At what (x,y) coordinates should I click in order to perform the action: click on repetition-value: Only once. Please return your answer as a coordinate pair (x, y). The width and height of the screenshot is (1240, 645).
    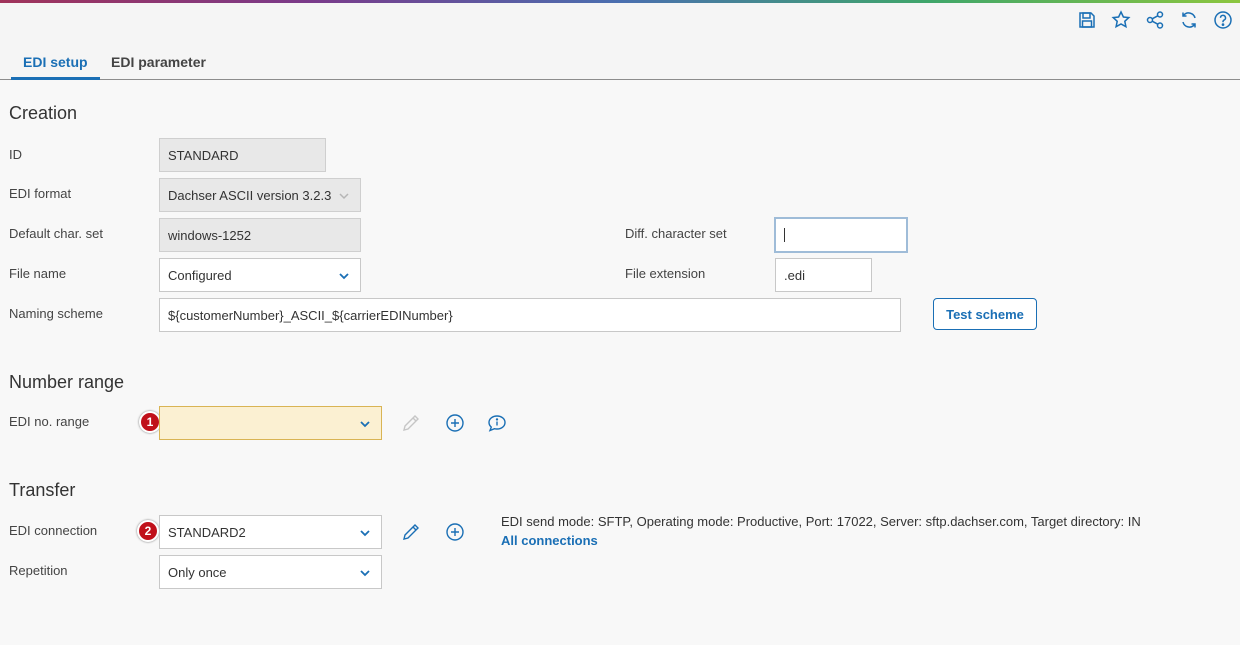
    Looking at the image, I should click on (197, 572).